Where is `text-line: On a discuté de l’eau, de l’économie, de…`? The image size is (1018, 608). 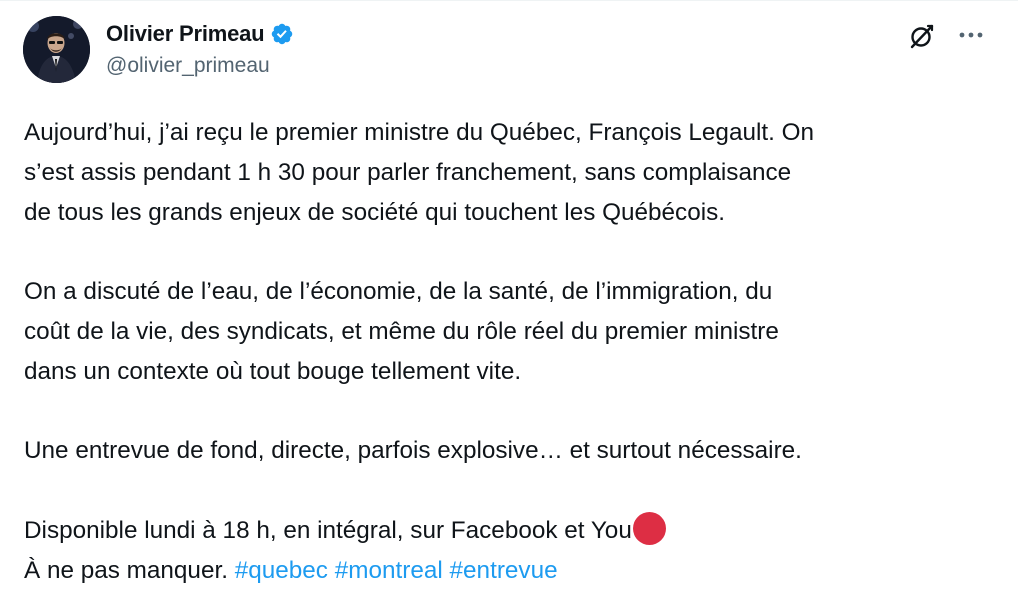 text-line: On a discuté de l’eau, de l’économie, de… is located at coordinates (398, 292).